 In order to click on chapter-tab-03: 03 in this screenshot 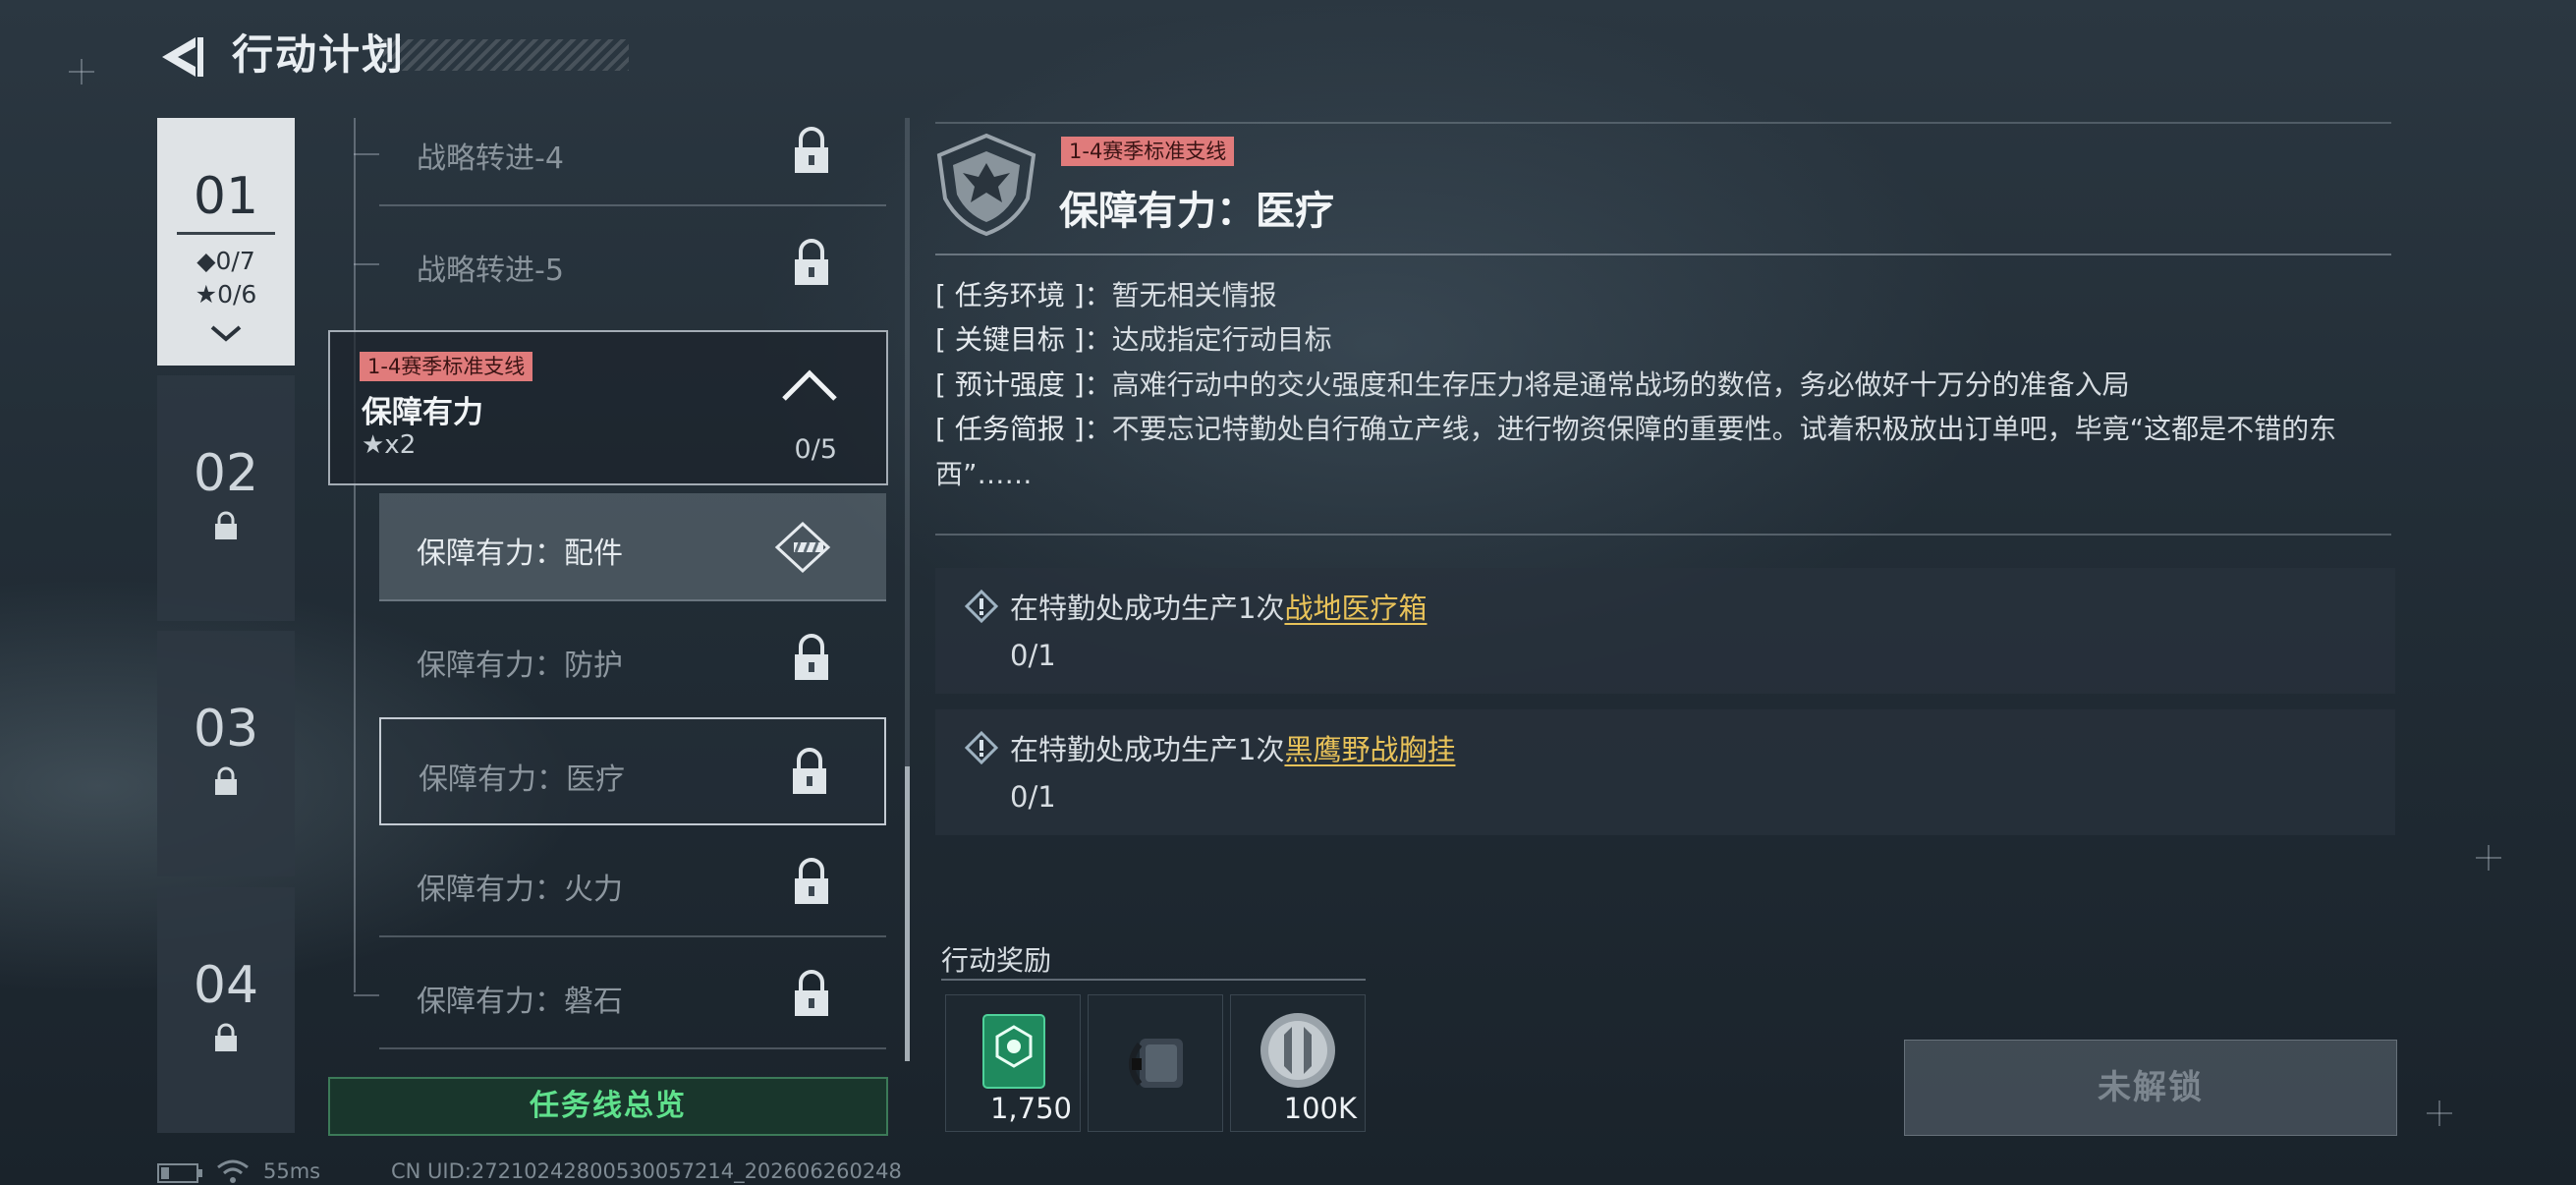, I will do `click(226, 753)`.